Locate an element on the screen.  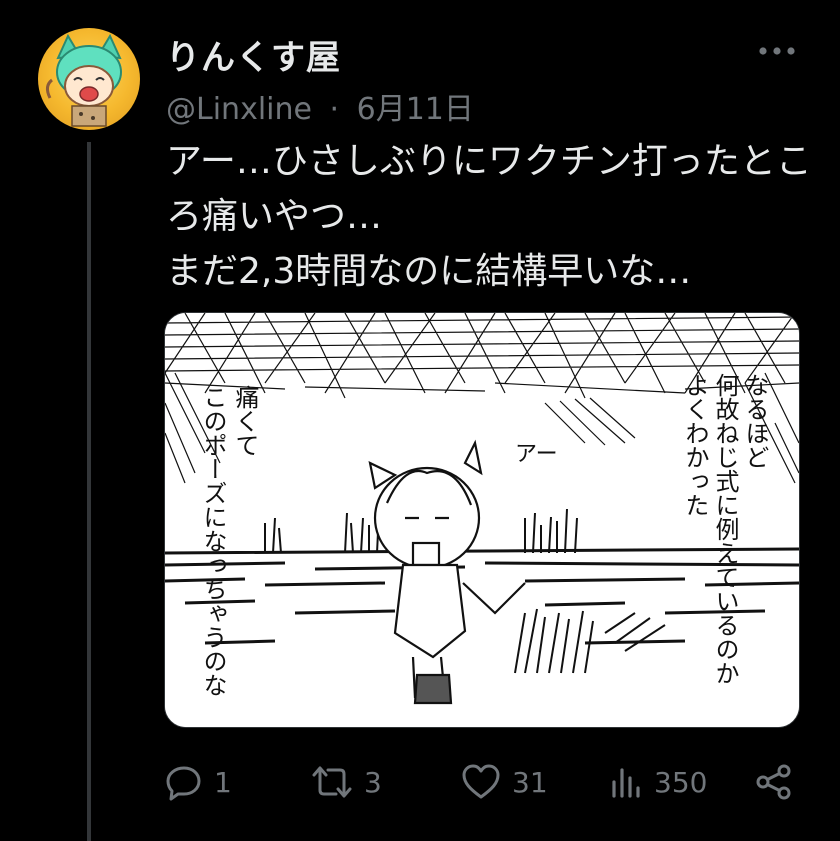
avatar is located at coordinates (89, 79).